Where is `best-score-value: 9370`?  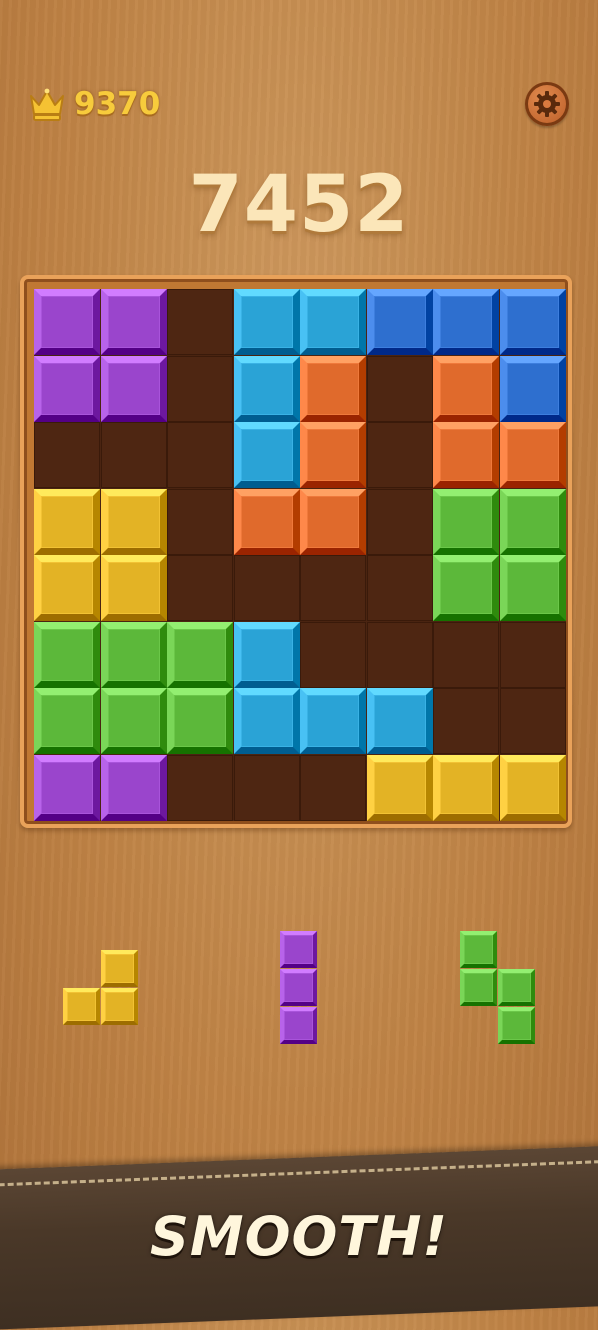
best-score-value: 9370 is located at coordinates (117, 104).